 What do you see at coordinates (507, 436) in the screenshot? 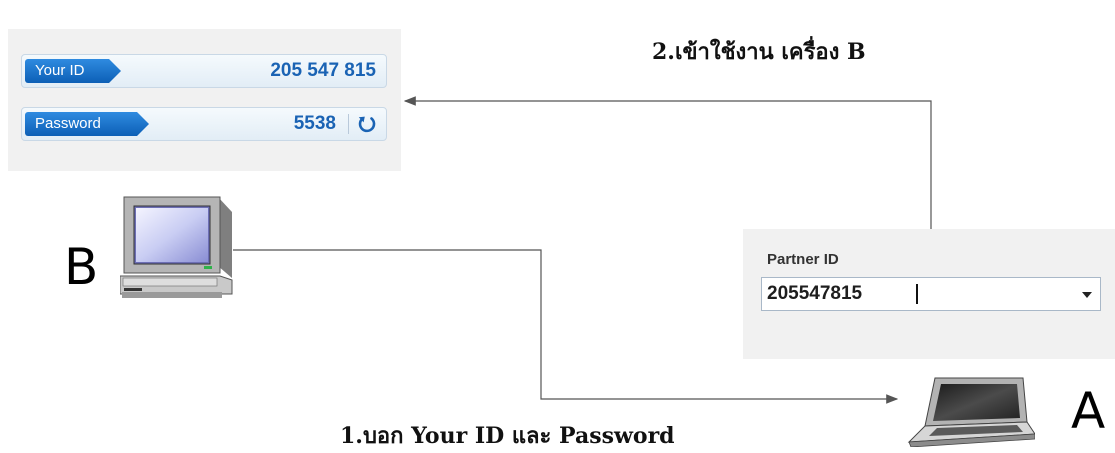
I see `step1-caption: 1.บอก Your ID และ Password` at bounding box center [507, 436].